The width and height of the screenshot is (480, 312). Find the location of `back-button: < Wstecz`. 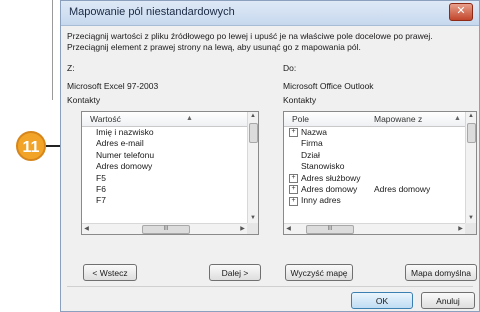

back-button: < Wstecz is located at coordinates (110, 272).